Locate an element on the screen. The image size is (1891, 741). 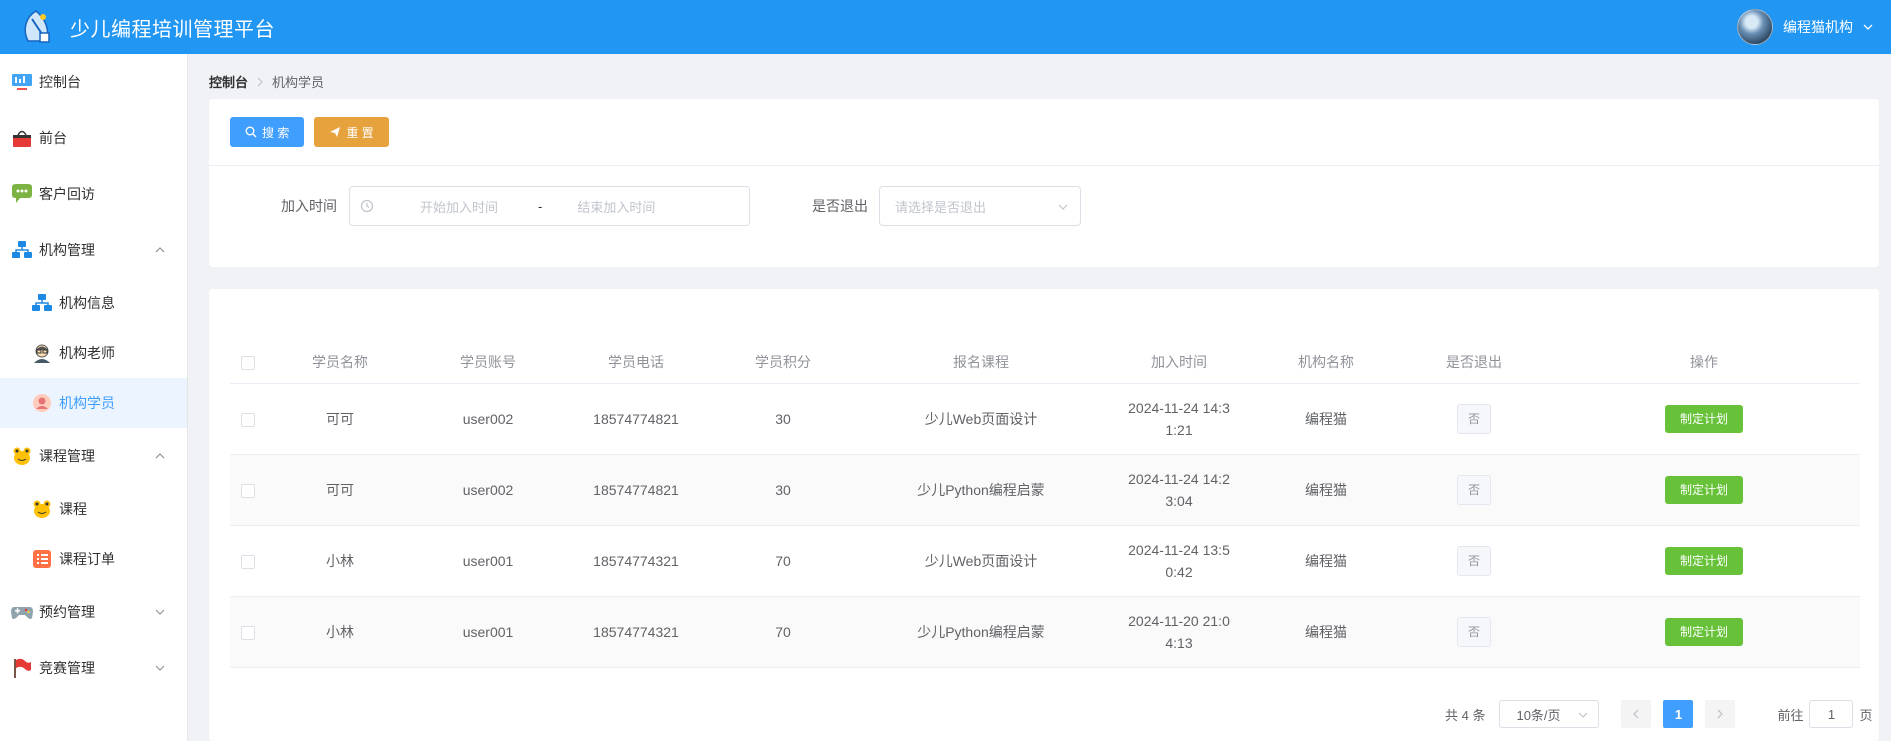
select-all-checkbox is located at coordinates (248, 362).